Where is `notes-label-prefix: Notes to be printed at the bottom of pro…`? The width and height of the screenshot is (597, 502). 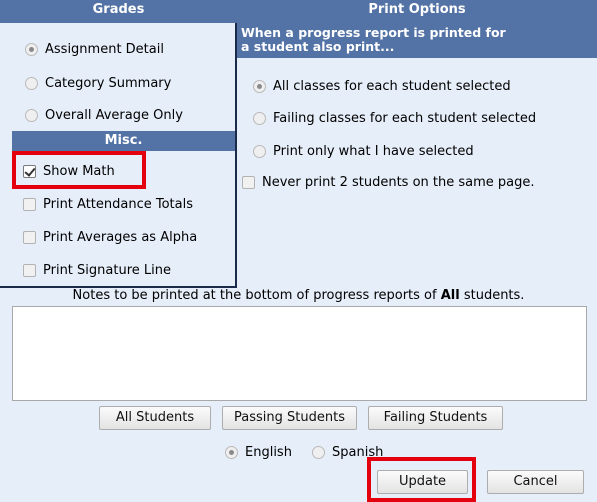
notes-label-prefix: Notes to be printed at the bottom of pro… is located at coordinates (256, 295).